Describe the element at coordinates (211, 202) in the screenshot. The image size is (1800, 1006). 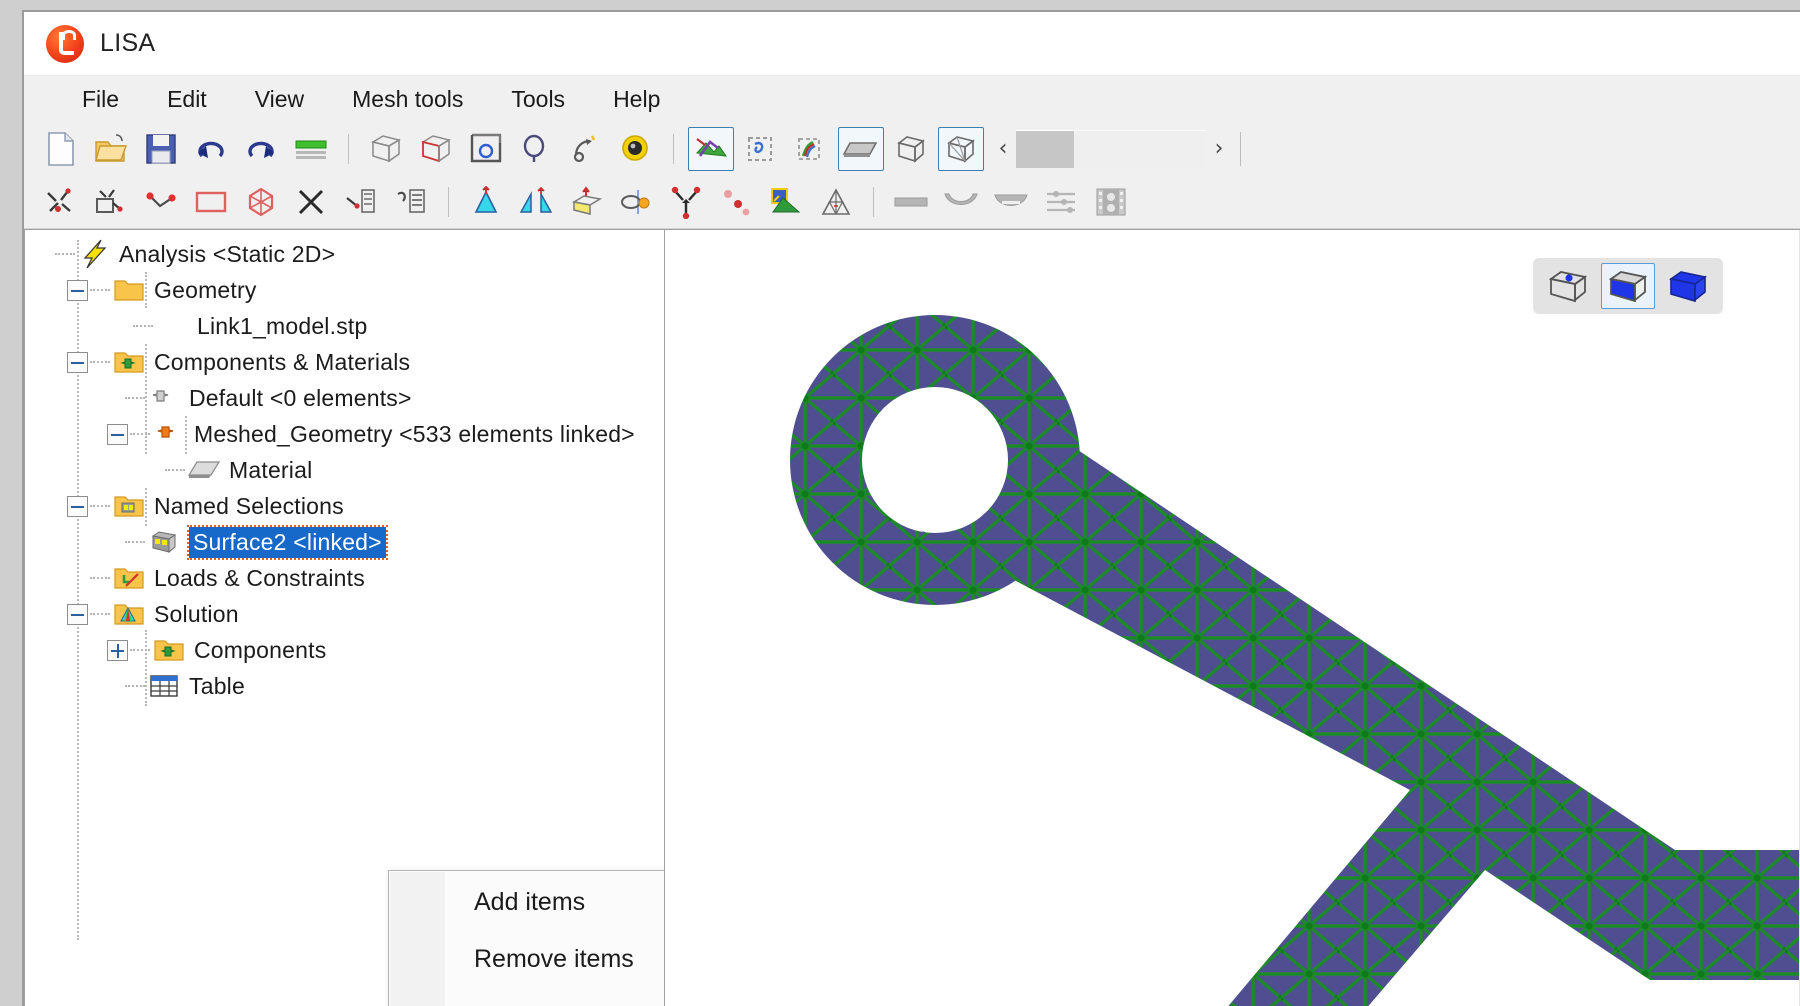
I see `rectangle-select-icon` at that location.